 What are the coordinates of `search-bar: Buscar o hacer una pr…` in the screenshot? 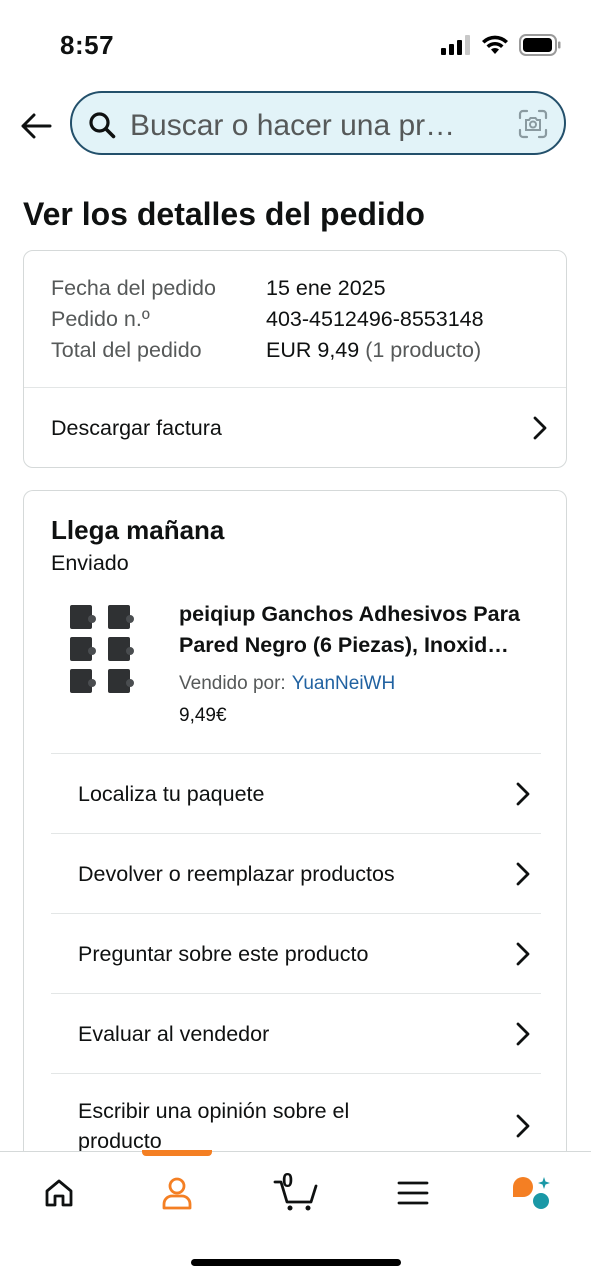 It's located at (318, 123).